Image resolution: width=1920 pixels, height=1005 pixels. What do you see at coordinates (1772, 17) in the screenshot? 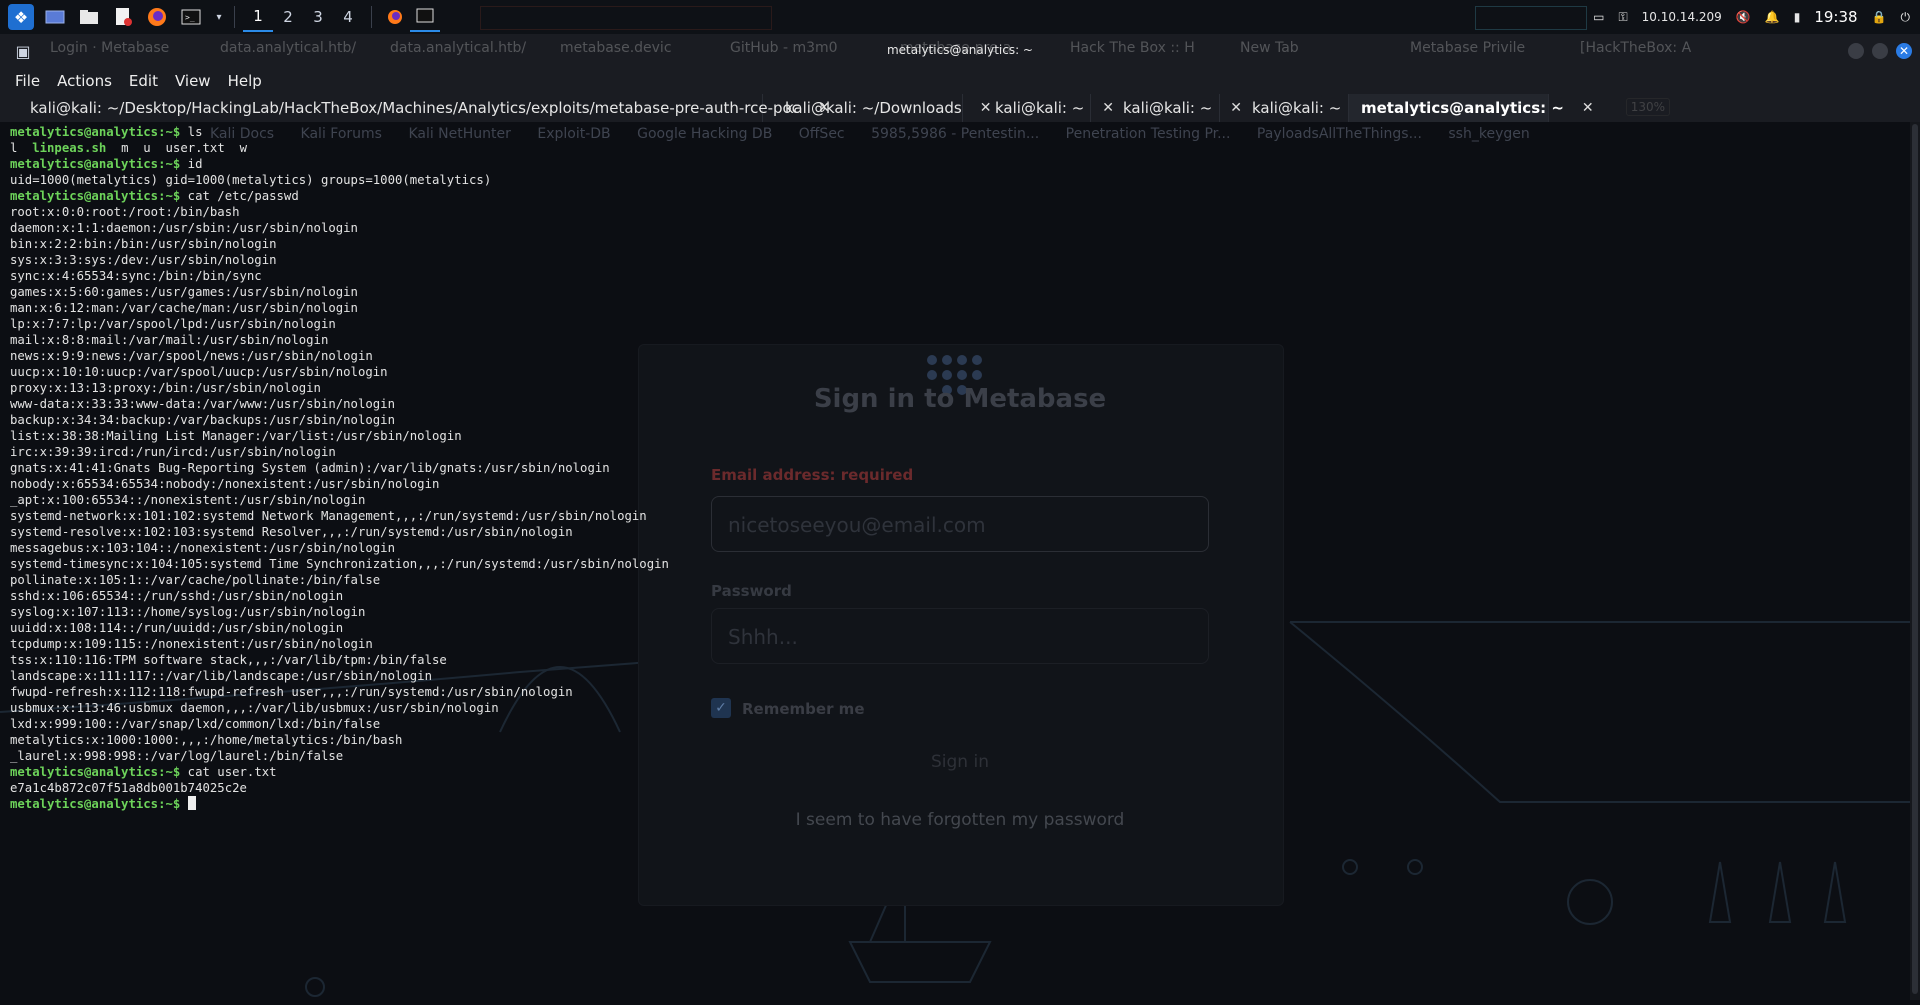
I see `notification-bell-icon: 🔔` at bounding box center [1772, 17].